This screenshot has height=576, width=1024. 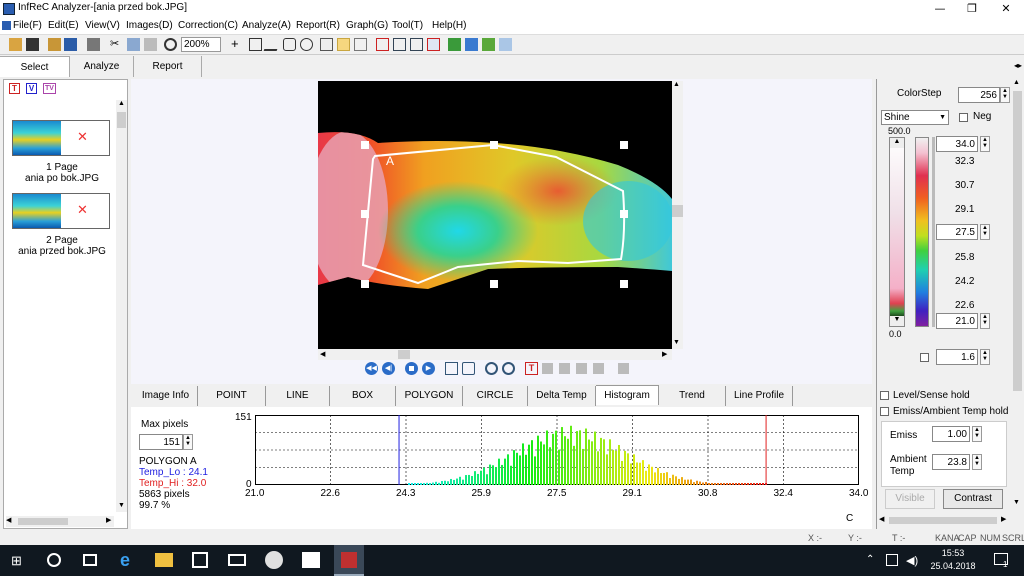 What do you see at coordinates (237, 560) in the screenshot?
I see `mail-icon` at bounding box center [237, 560].